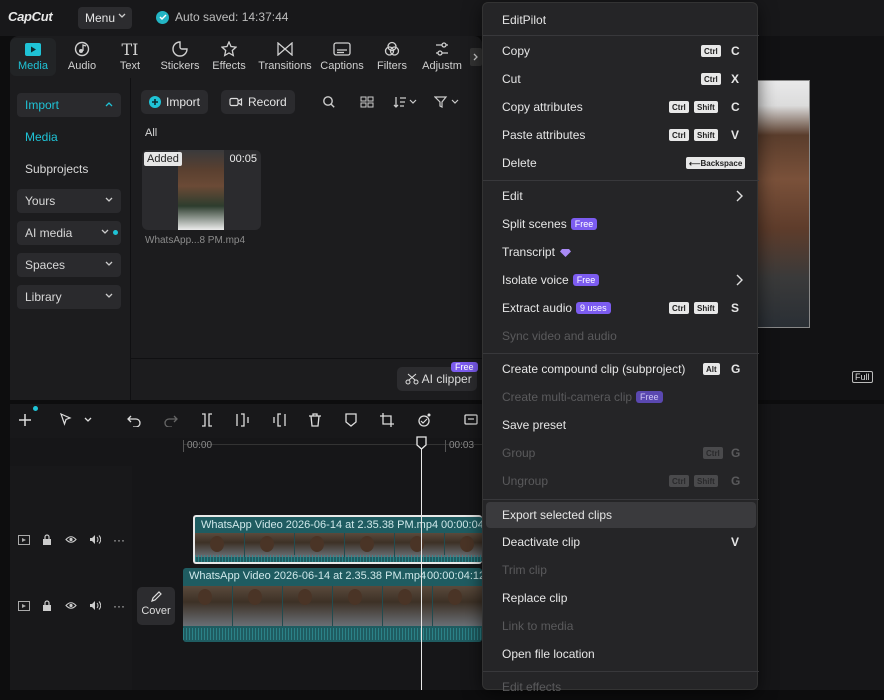  Describe the element at coordinates (33, 58) in the screenshot. I see `tab-media: Media` at that location.